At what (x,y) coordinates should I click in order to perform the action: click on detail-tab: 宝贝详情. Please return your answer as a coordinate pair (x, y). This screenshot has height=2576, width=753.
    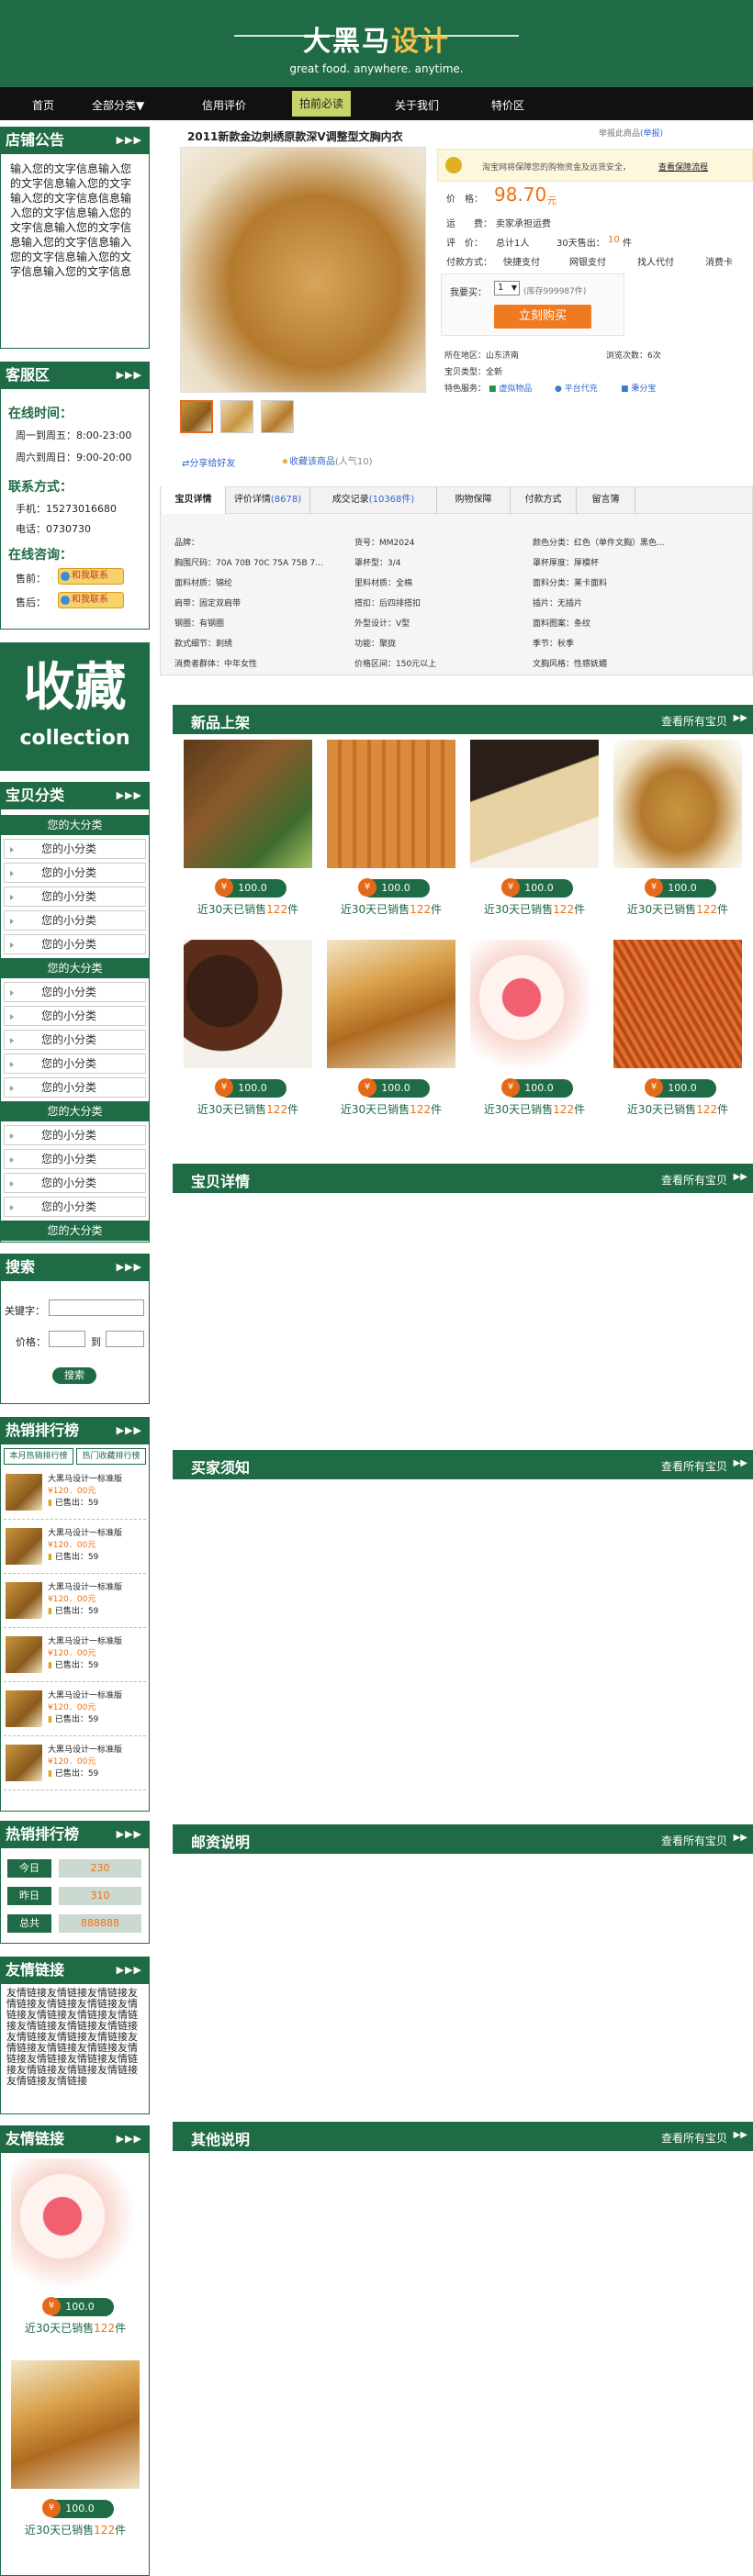
    Looking at the image, I should click on (194, 500).